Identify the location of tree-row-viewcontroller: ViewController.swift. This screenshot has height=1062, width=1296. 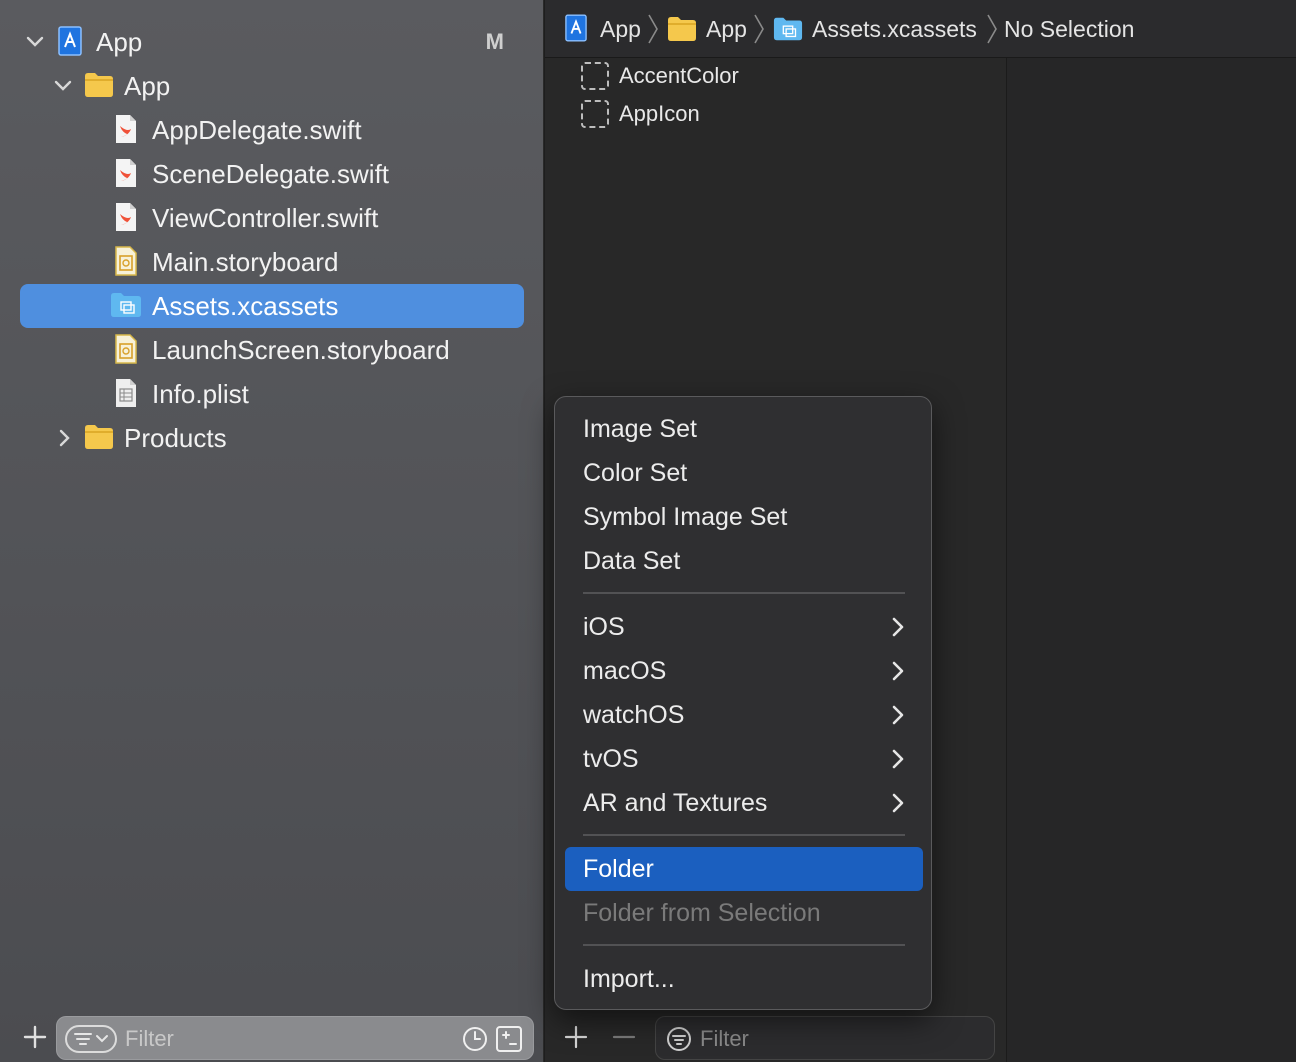
(272, 218).